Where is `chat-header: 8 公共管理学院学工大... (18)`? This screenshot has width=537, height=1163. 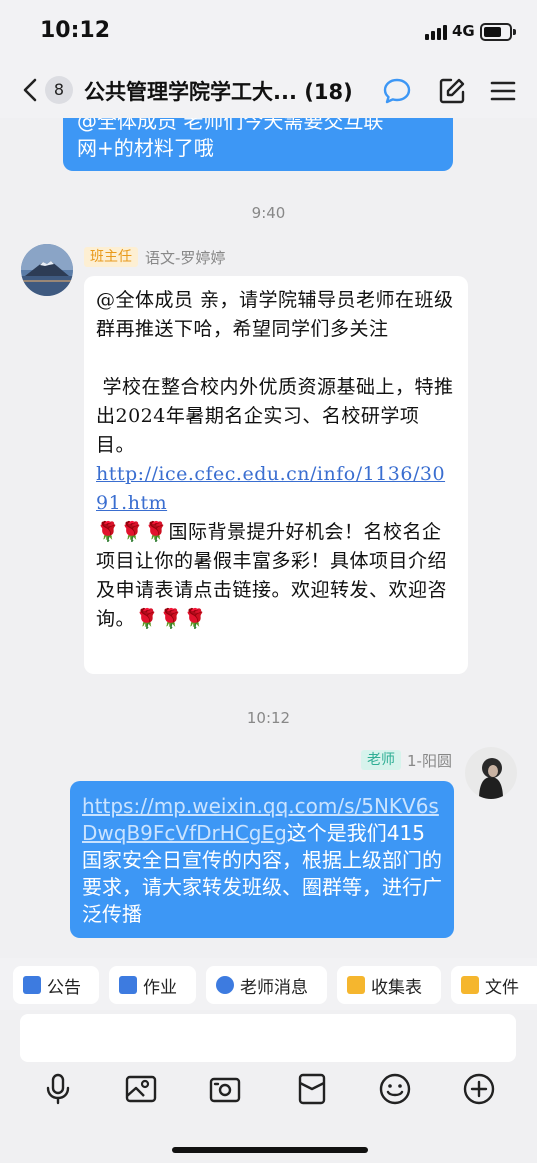 chat-header: 8 公共管理学院学工大... (18) is located at coordinates (268, 90).